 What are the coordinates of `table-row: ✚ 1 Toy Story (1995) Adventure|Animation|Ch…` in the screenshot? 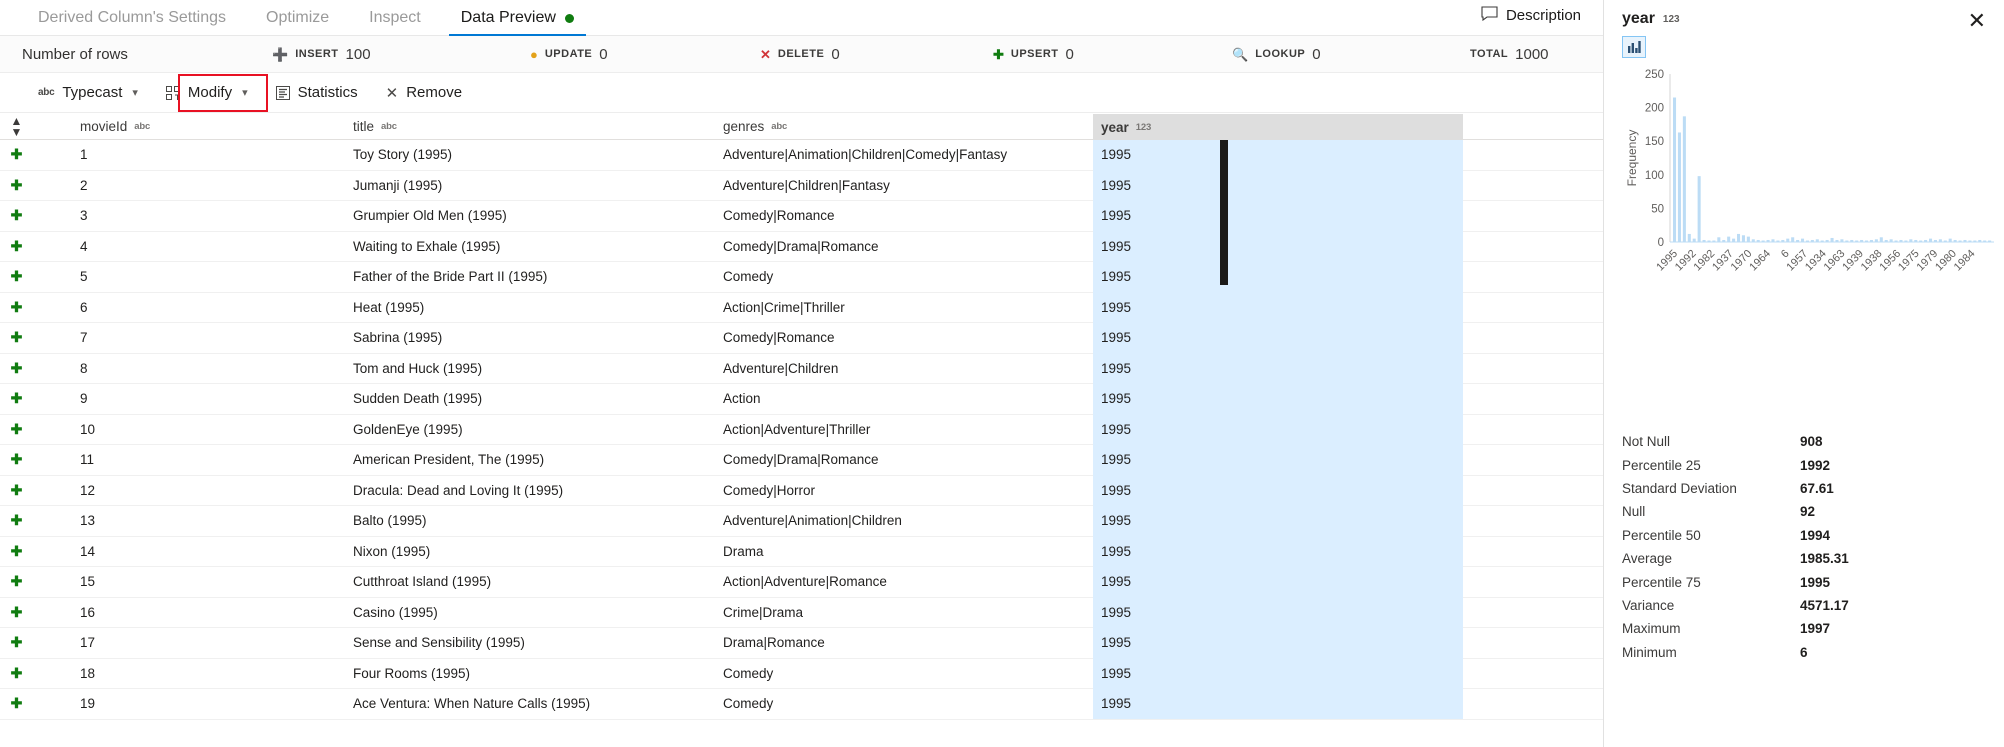 It's located at (801, 155).